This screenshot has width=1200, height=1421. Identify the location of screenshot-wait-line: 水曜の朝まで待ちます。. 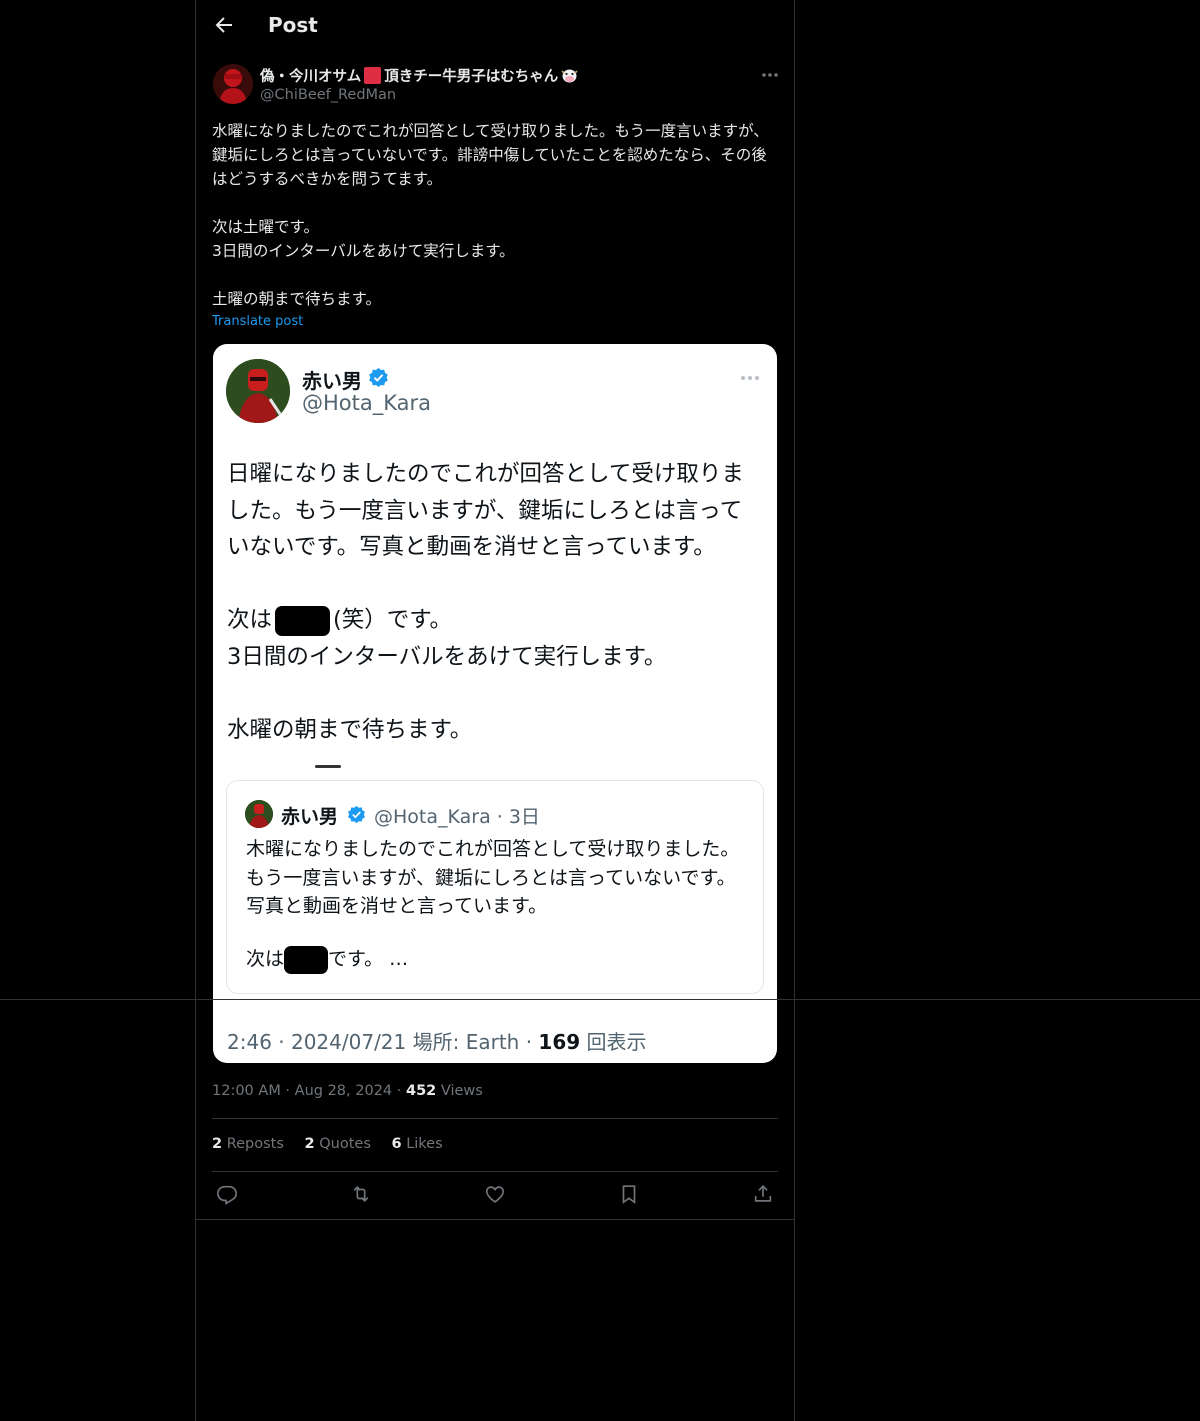
(350, 730).